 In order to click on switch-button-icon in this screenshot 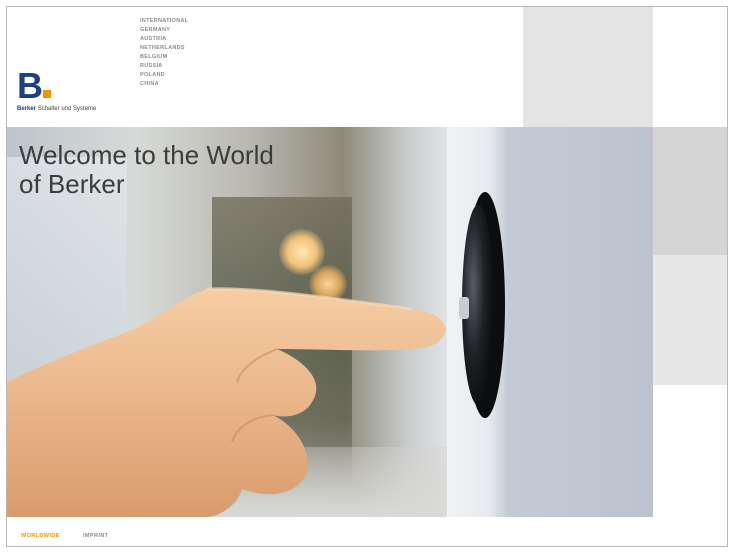, I will do `click(464, 308)`.